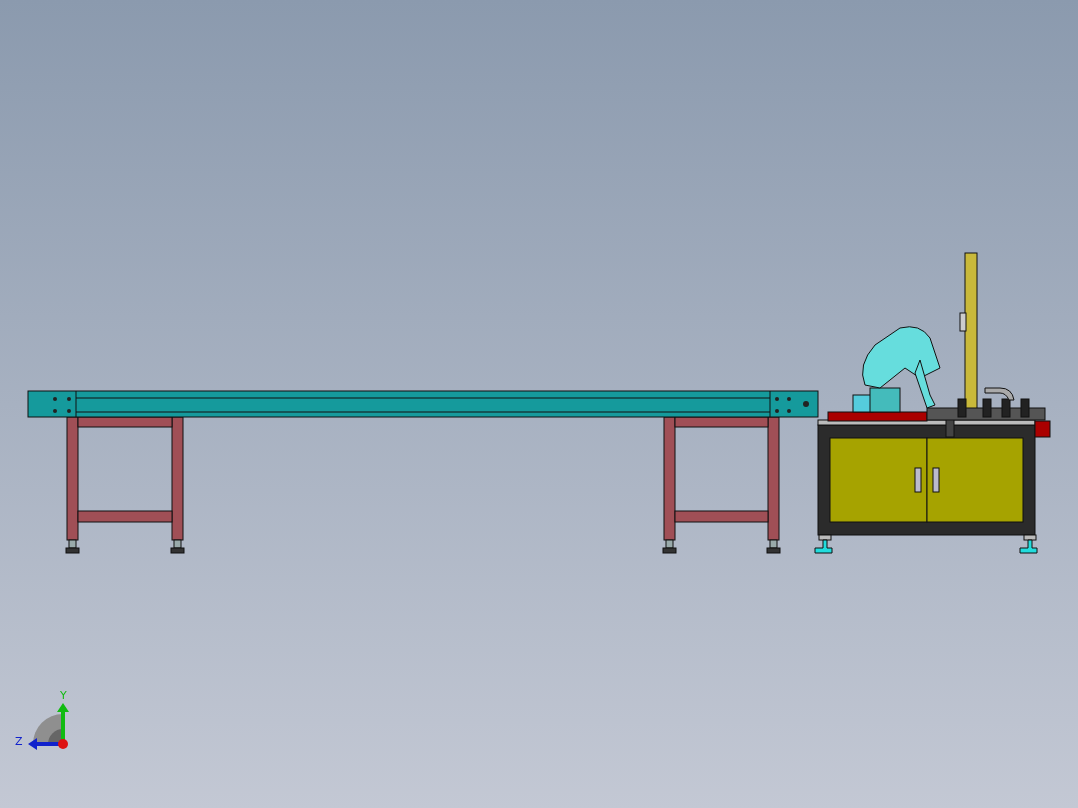 The image size is (1078, 808). What do you see at coordinates (63, 695) in the screenshot?
I see `axis-label: Y` at bounding box center [63, 695].